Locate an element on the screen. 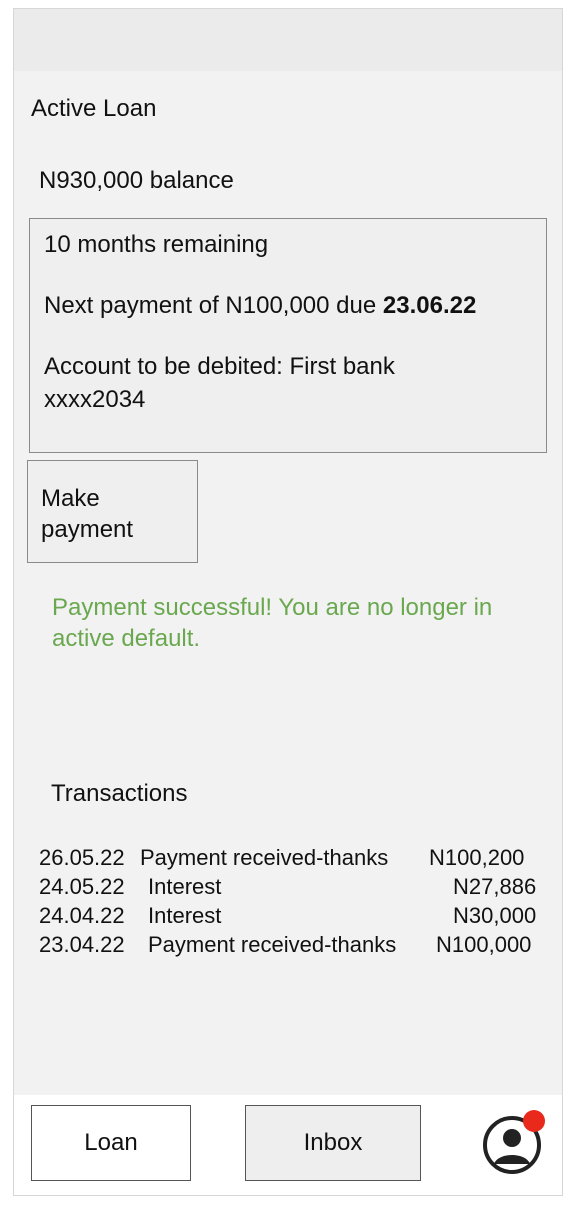 Image resolution: width=576 pixels, height=1211 pixels. profile-icon is located at coordinates (514, 1142).